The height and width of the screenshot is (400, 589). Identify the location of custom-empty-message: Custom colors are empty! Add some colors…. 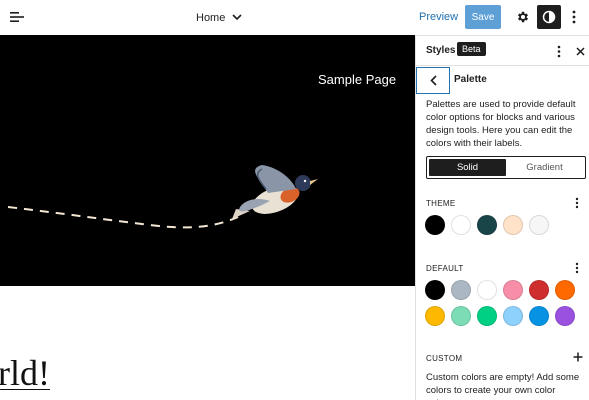
(503, 386).